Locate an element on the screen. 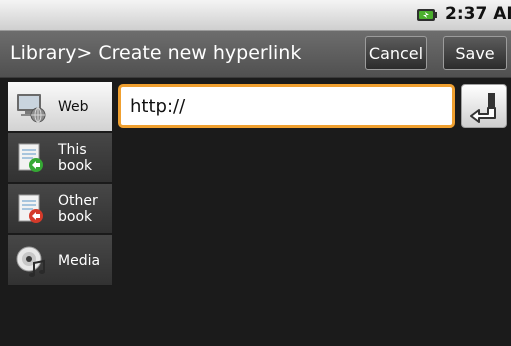 The height and width of the screenshot is (346, 511). sidebar-item-label: Media is located at coordinates (79, 261).